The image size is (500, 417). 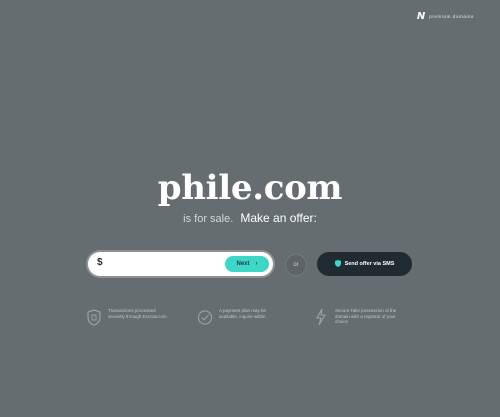 What do you see at coordinates (243, 264) in the screenshot?
I see `next-button-label: Next` at bounding box center [243, 264].